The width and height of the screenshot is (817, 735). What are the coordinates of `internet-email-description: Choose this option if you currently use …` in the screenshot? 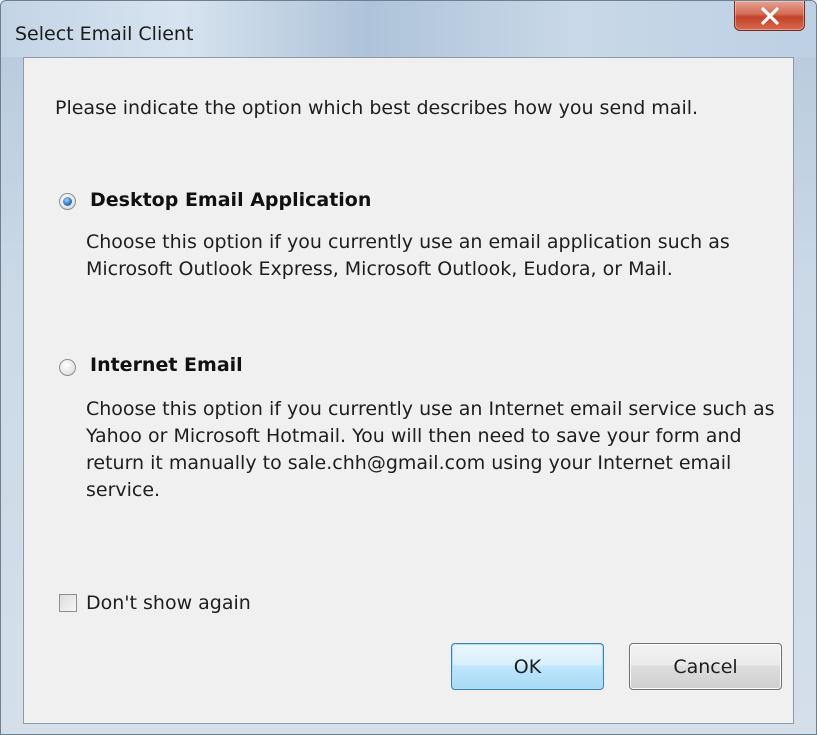 It's located at (430, 449).